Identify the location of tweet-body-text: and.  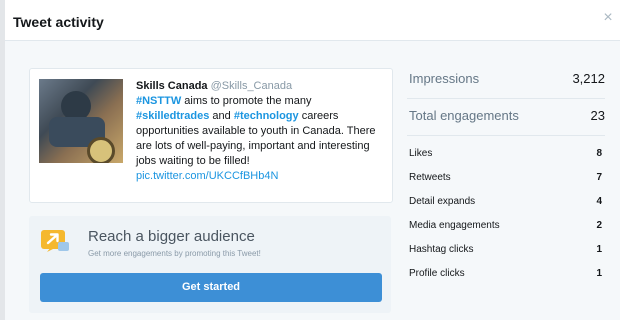
(221, 116).